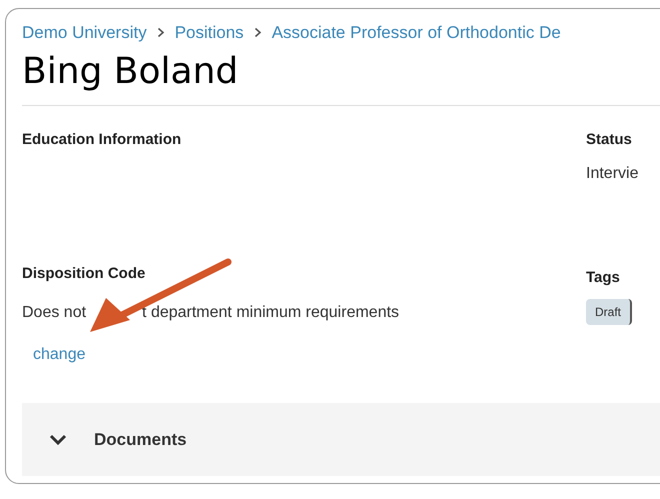  What do you see at coordinates (609, 139) in the screenshot?
I see `field-label: Status` at bounding box center [609, 139].